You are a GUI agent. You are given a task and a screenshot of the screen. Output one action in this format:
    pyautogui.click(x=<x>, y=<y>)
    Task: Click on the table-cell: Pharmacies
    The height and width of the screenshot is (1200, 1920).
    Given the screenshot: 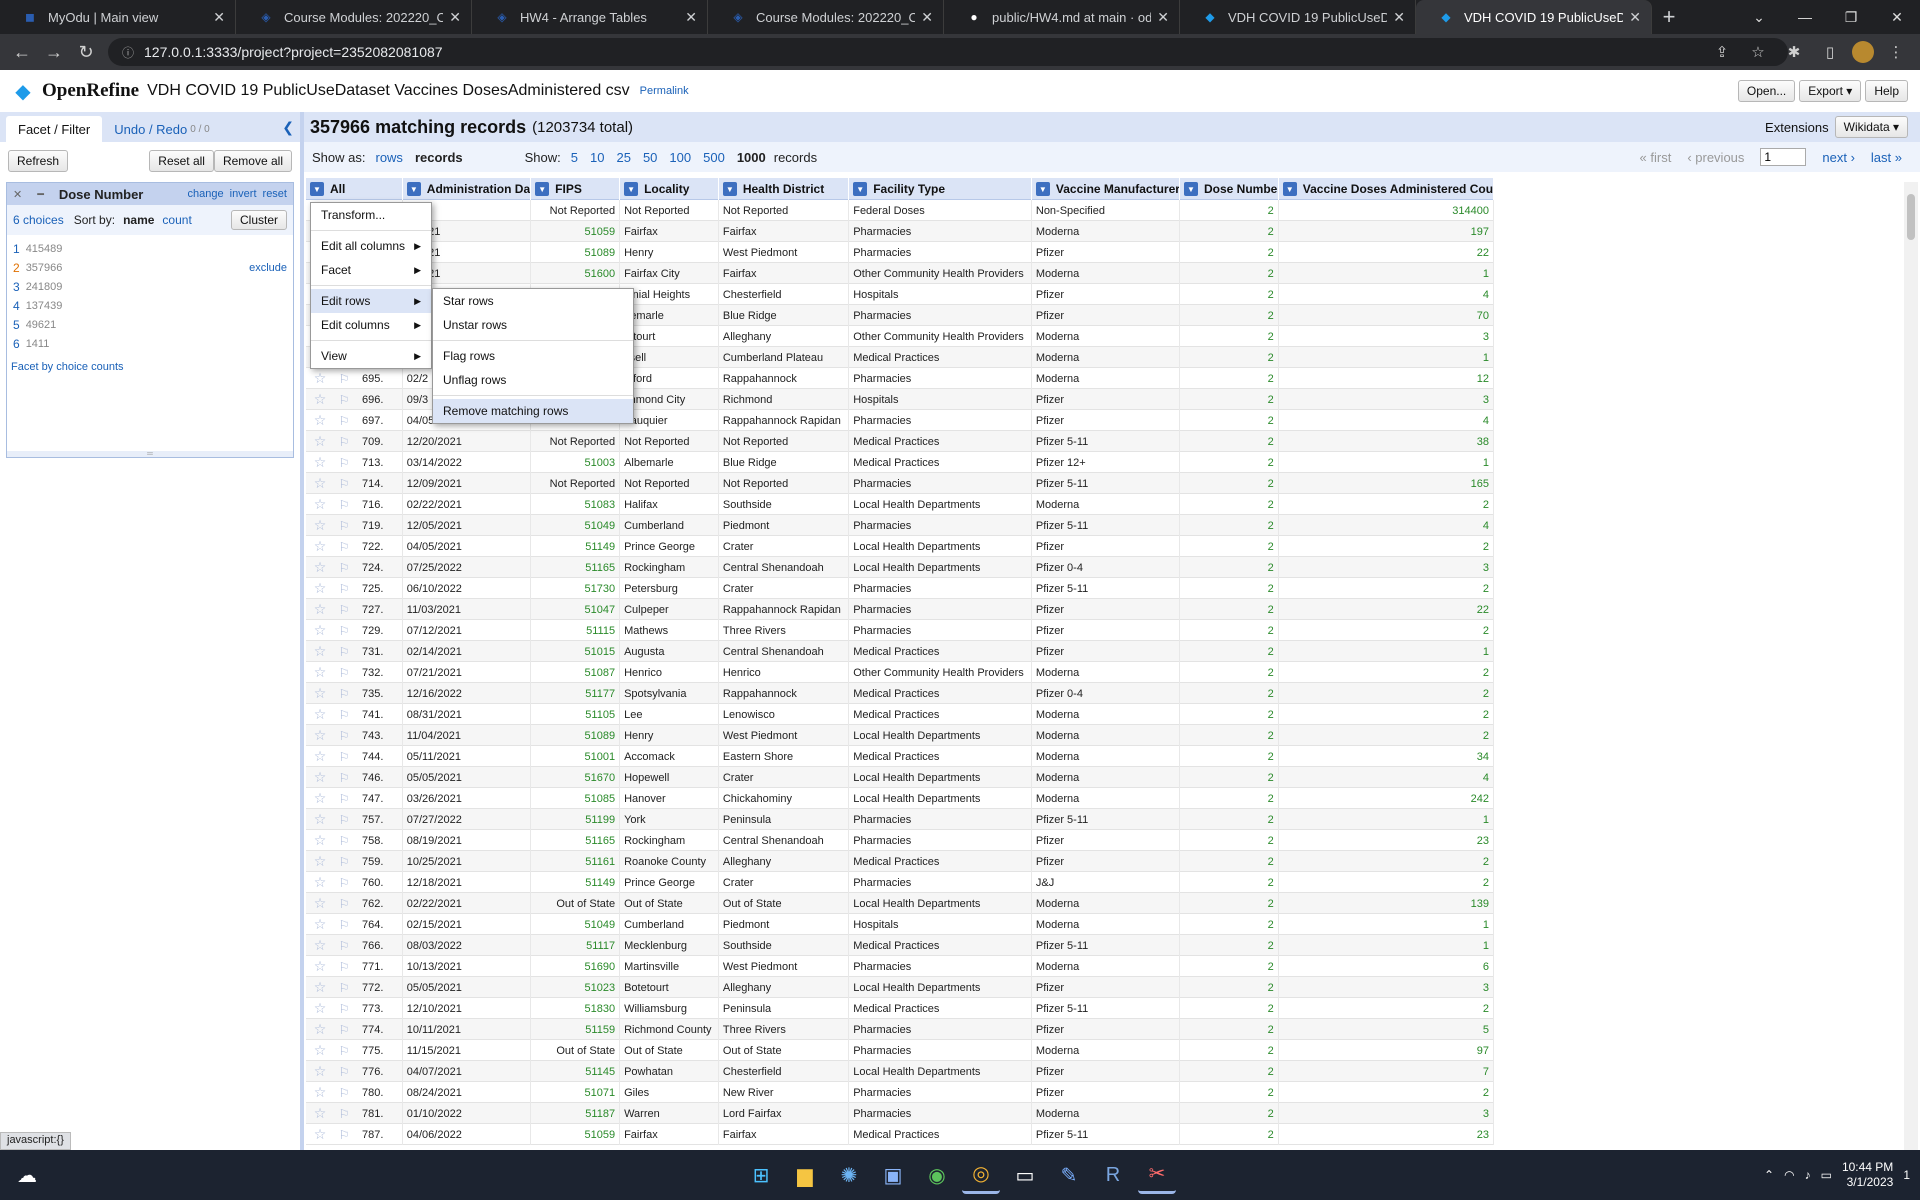 What is the action you would take?
    pyautogui.click(x=940, y=588)
    